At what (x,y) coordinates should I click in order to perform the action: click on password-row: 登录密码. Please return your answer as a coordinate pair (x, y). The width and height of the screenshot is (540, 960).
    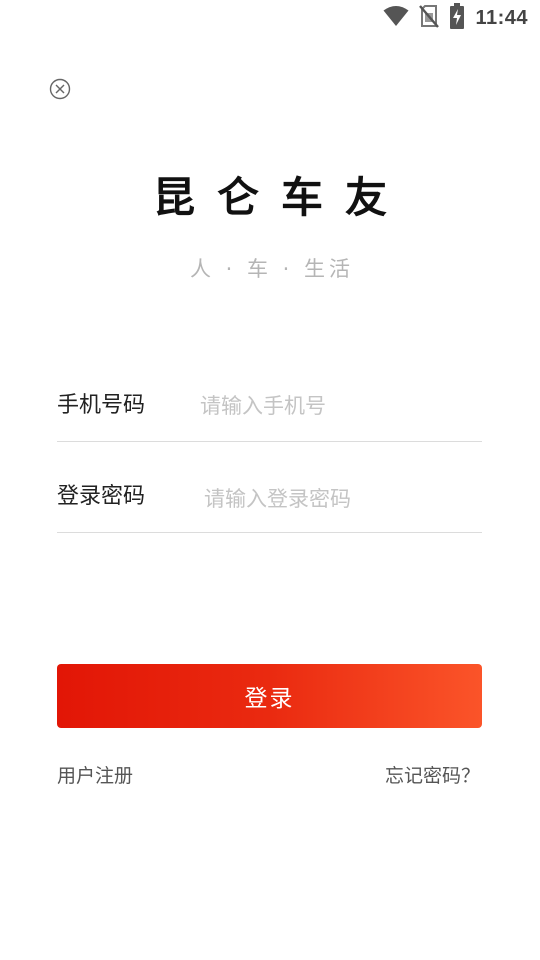
    Looking at the image, I should click on (269, 502).